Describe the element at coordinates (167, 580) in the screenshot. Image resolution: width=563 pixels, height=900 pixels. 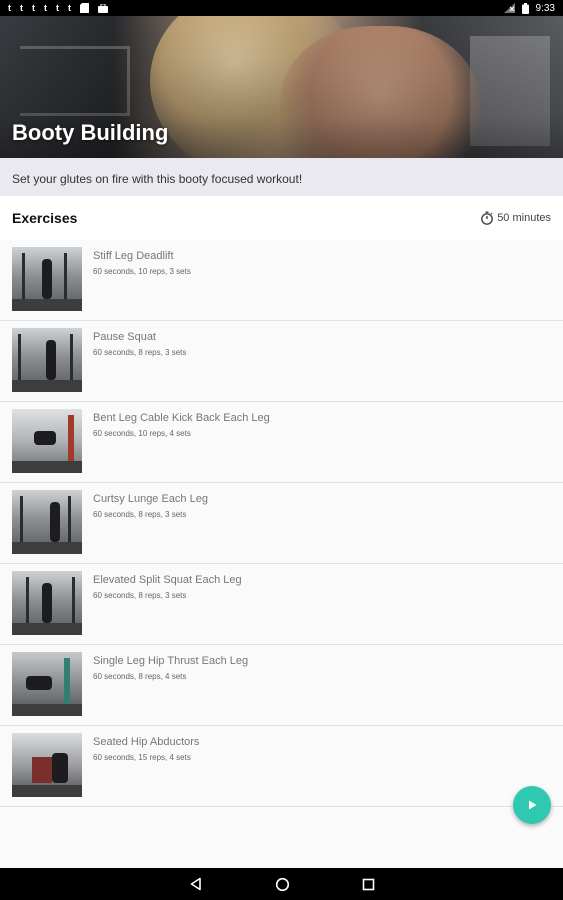
I see `exercise-name: Elevated Split Squat Each Leg` at that location.